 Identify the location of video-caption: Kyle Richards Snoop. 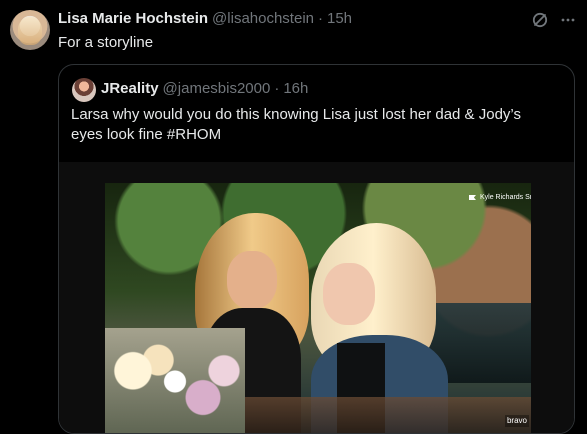
(505, 197).